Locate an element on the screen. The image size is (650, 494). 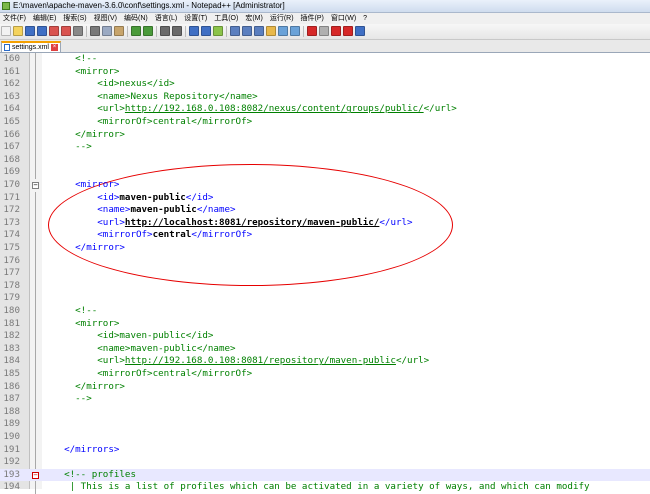
function-list-icon is located at coordinates (295, 31).